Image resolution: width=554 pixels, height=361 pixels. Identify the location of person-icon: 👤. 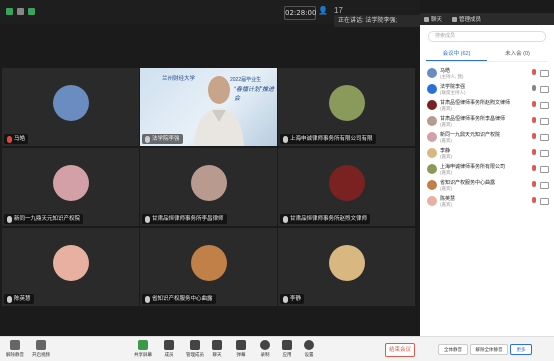
(323, 10).